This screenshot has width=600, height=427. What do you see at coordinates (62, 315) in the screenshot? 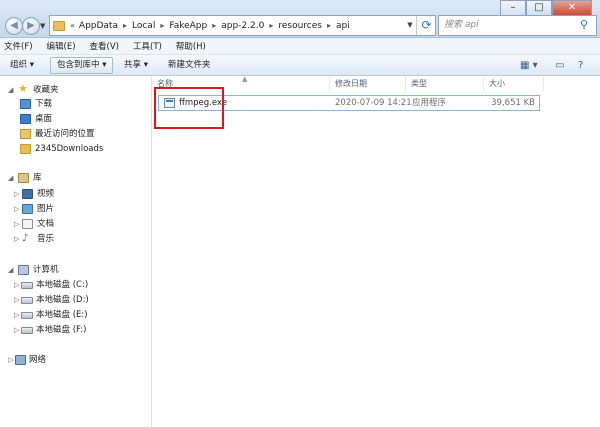
I see `sidebar-item-label: 本地磁盘 (E:)` at bounding box center [62, 315].